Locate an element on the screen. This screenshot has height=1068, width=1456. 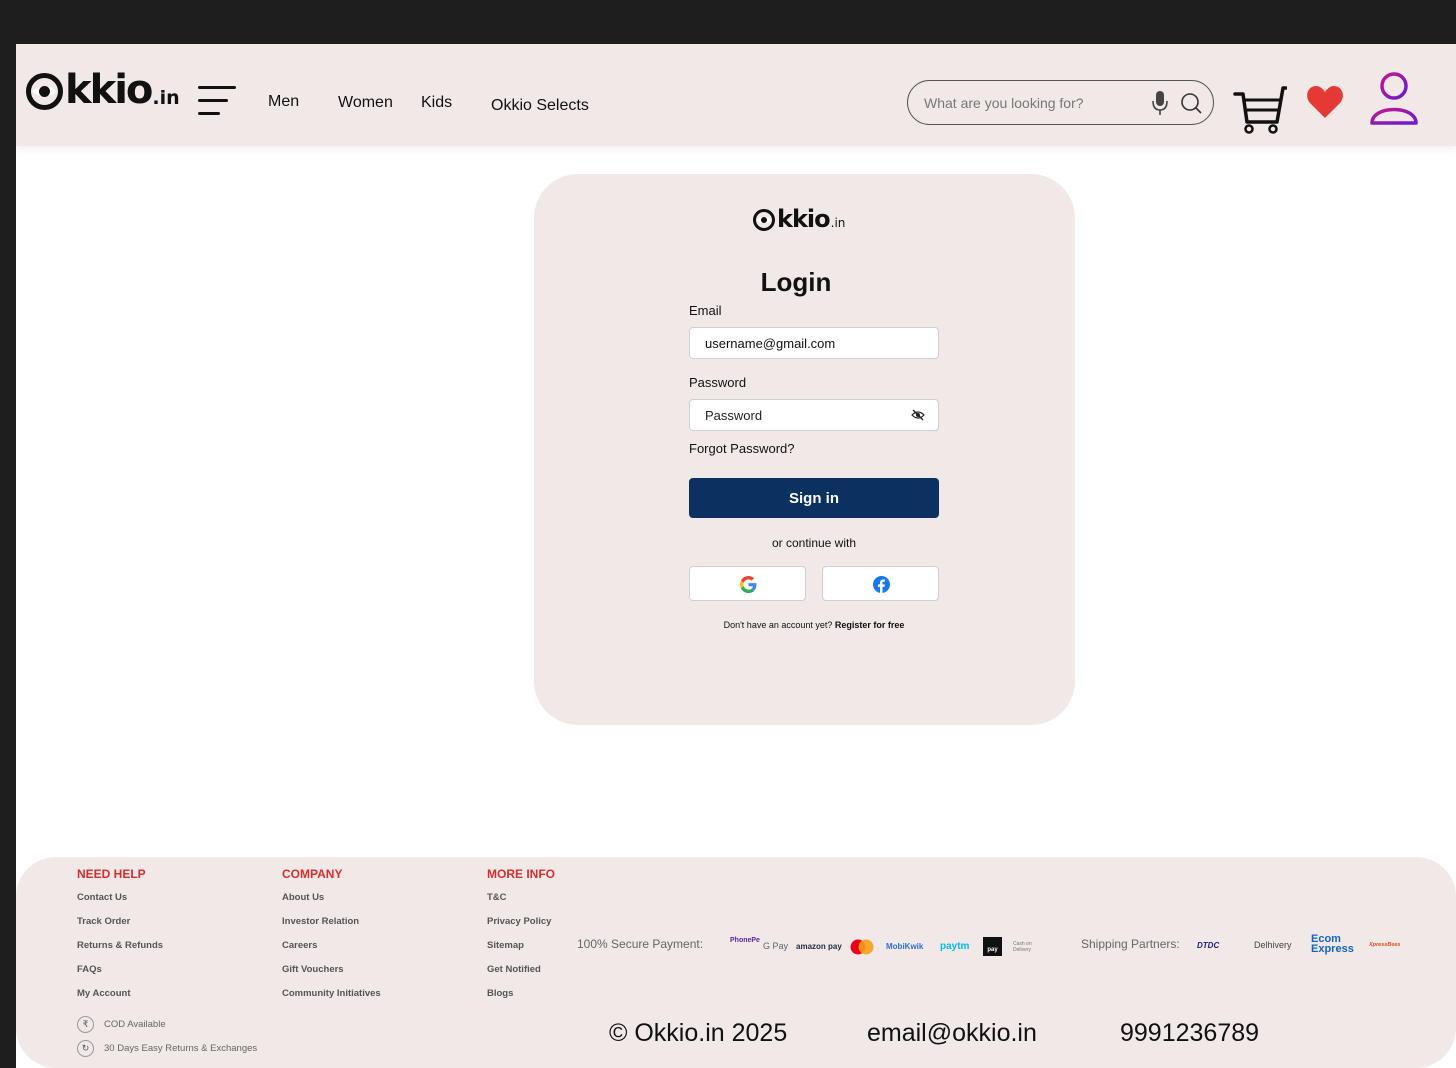
bhim-pay-logo: pay is located at coordinates (992, 946).